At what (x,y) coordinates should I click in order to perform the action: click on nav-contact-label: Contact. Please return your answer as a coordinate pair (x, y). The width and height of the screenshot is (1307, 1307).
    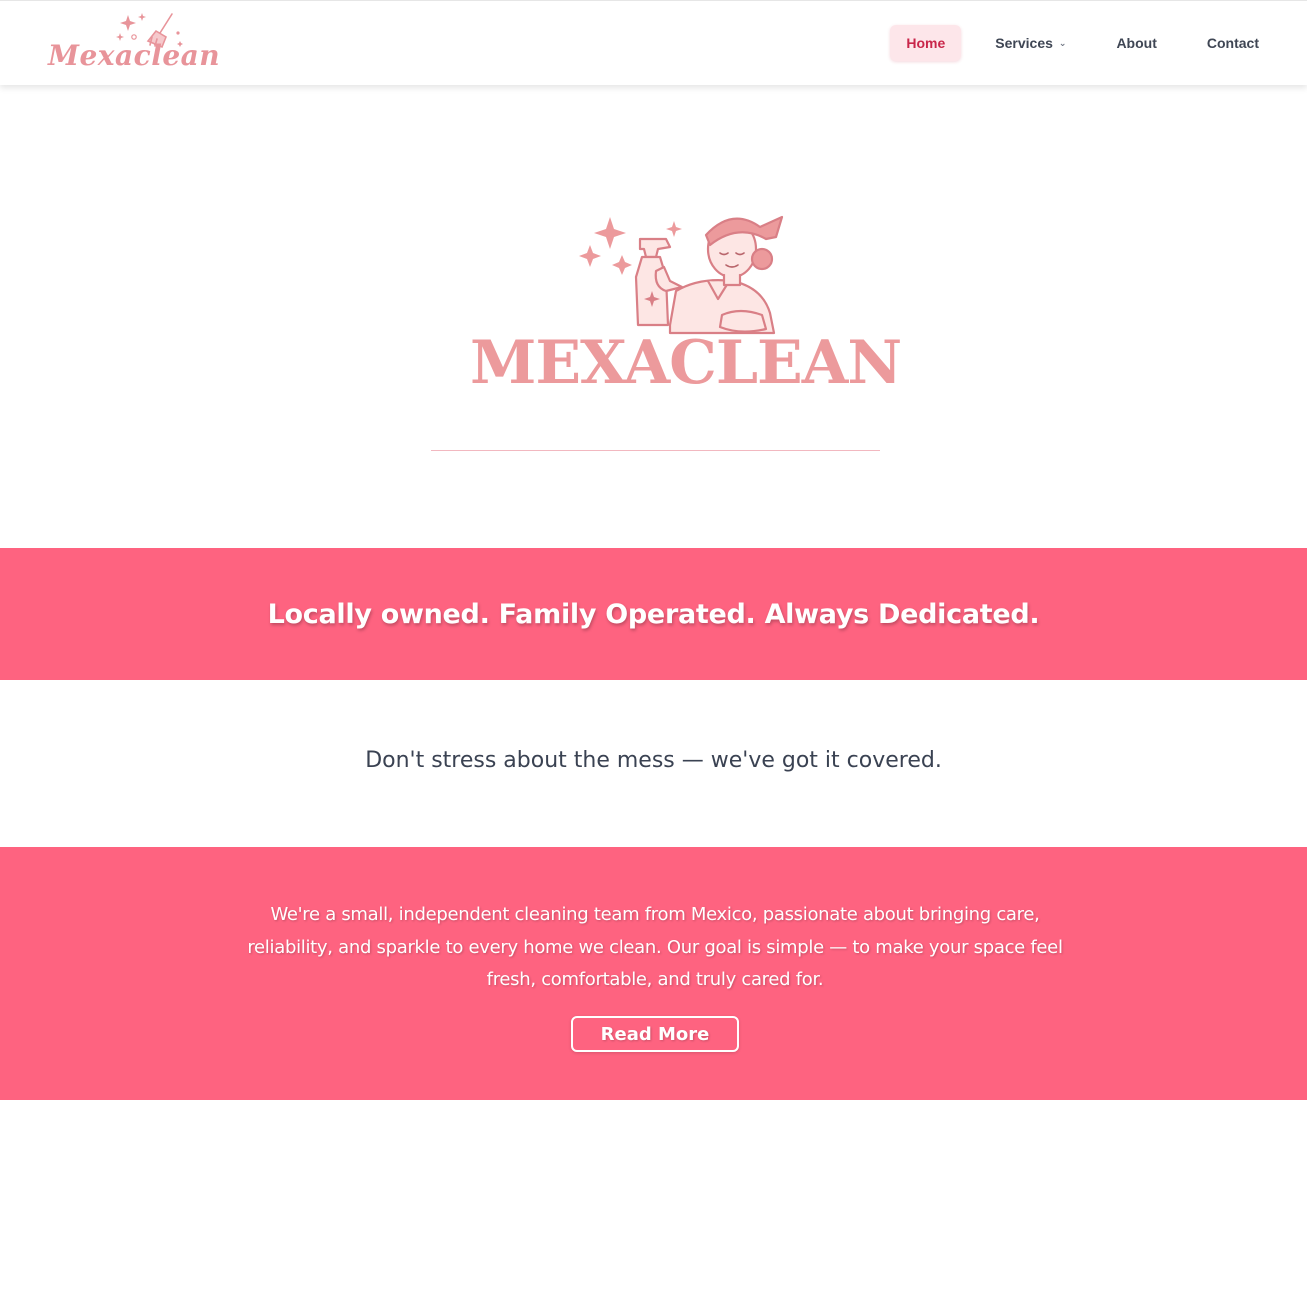
    Looking at the image, I should click on (1232, 43).